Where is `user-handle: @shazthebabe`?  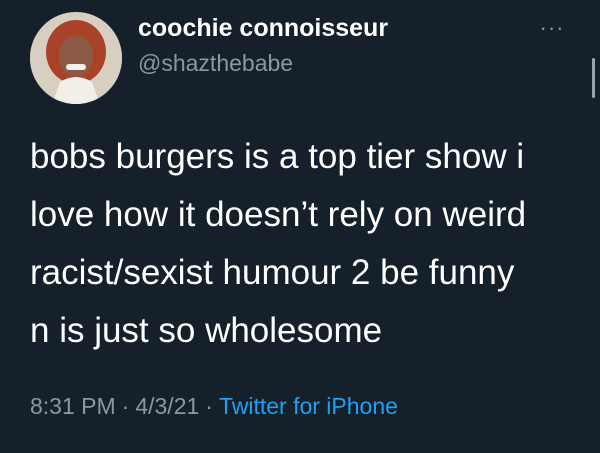
user-handle: @shazthebabe is located at coordinates (215, 63).